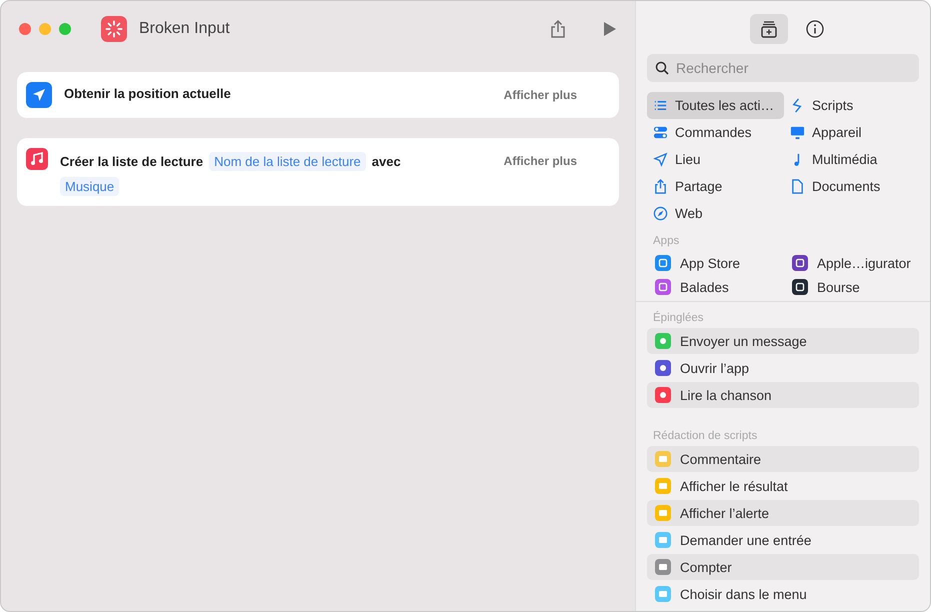  Describe the element at coordinates (715, 132) in the screenshot. I see `category-item: Commandes` at that location.